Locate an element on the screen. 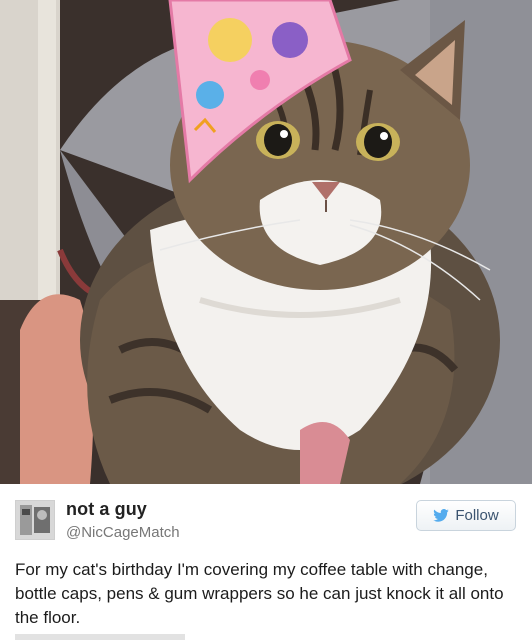  display-name: not a guy is located at coordinates (106, 509).